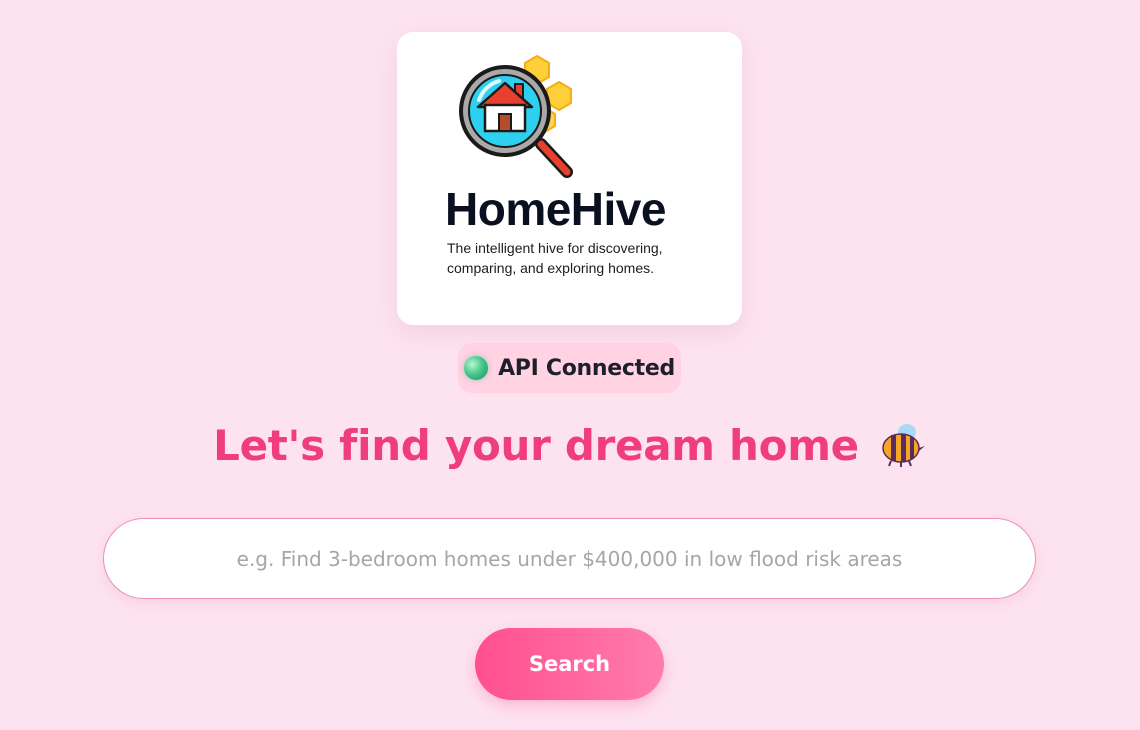  I want to click on magnifier-house-honeycomb-icon, so click(516, 116).